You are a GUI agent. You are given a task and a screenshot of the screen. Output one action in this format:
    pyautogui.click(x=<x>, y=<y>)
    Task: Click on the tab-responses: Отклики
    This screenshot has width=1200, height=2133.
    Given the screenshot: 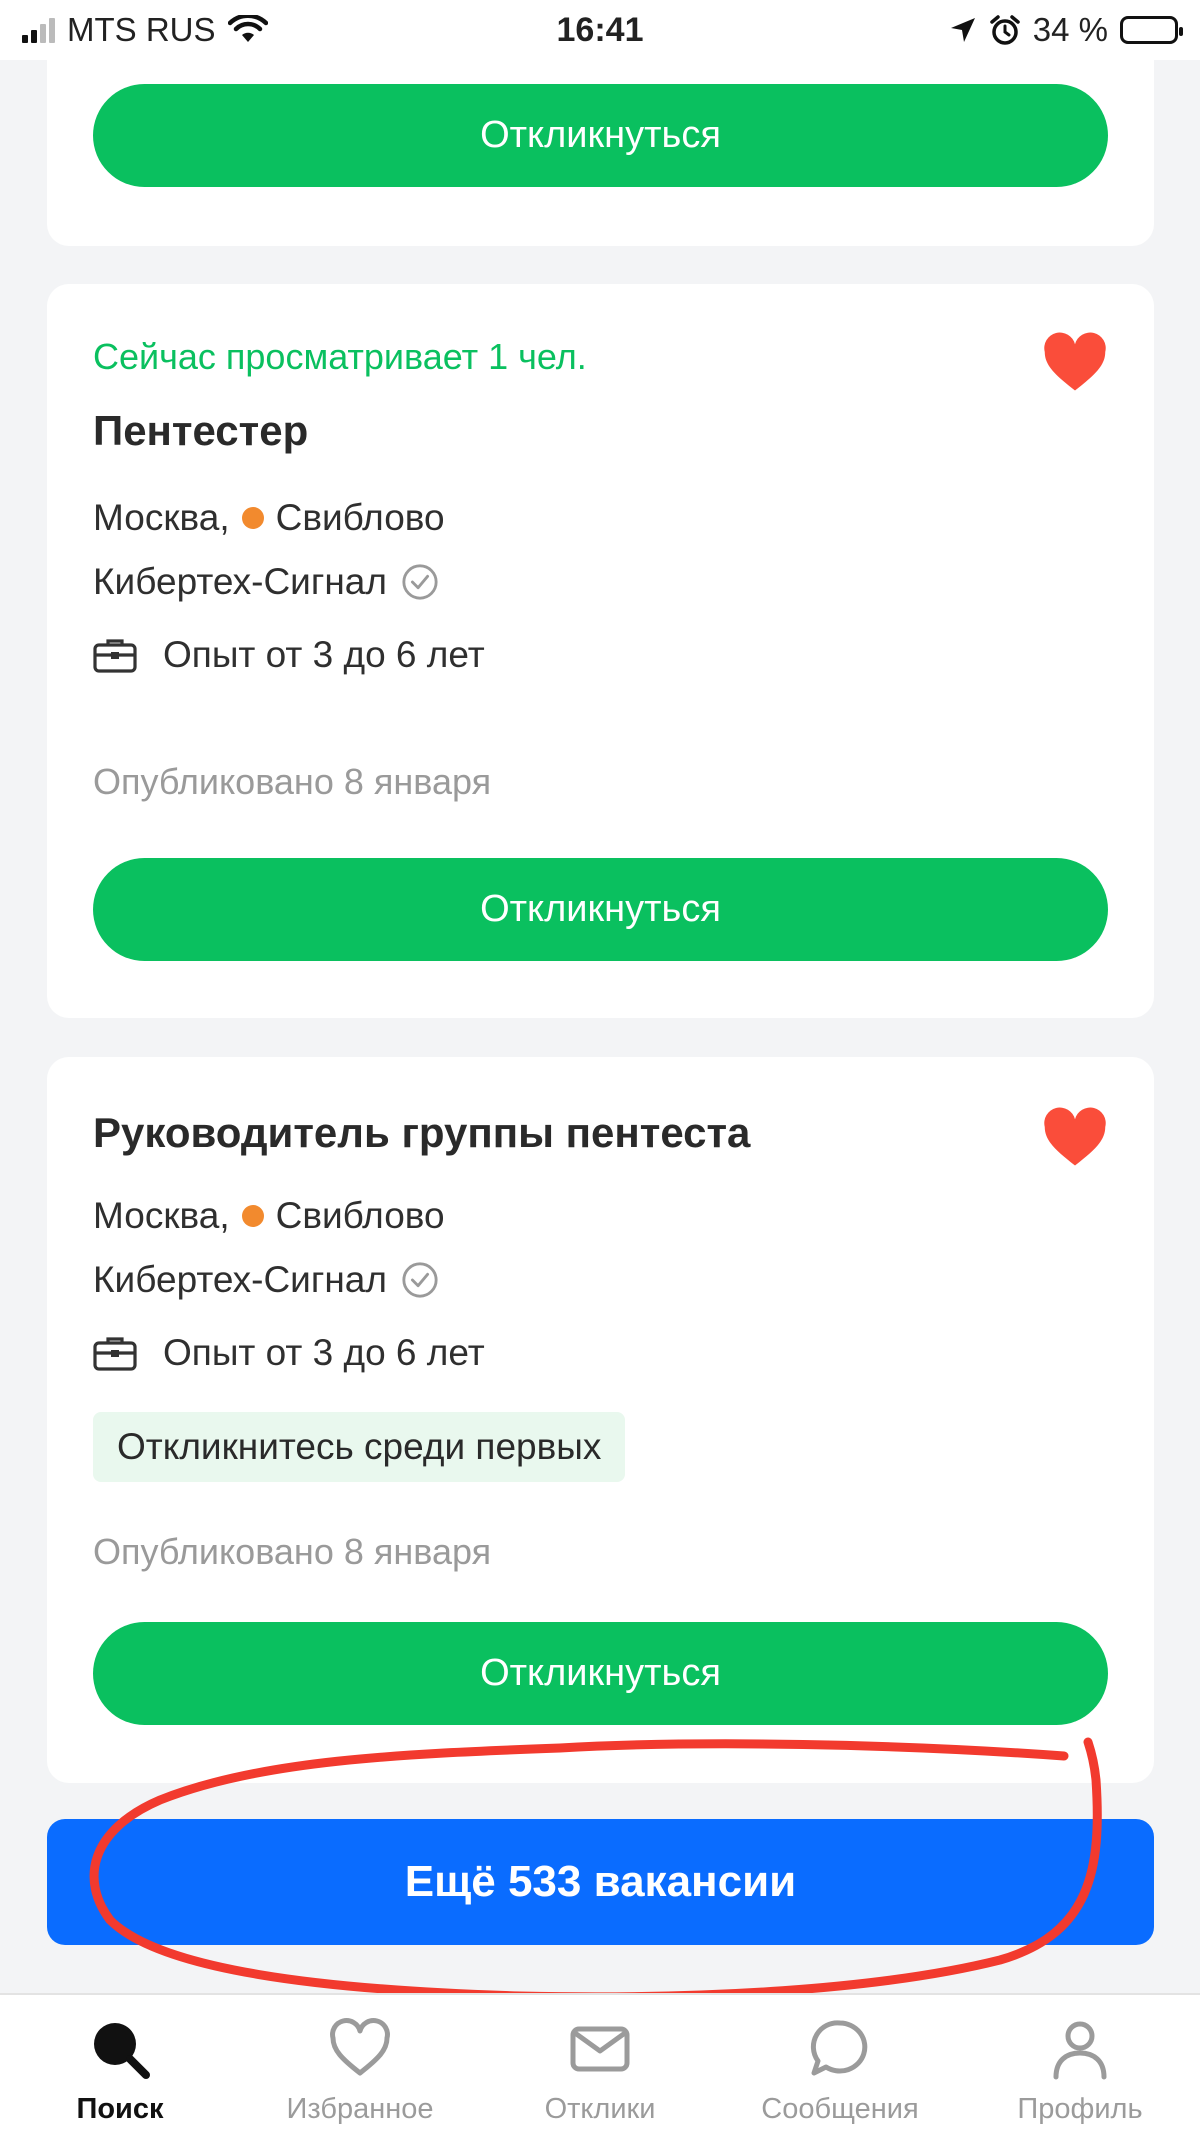 What is the action you would take?
    pyautogui.click(x=600, y=2064)
    